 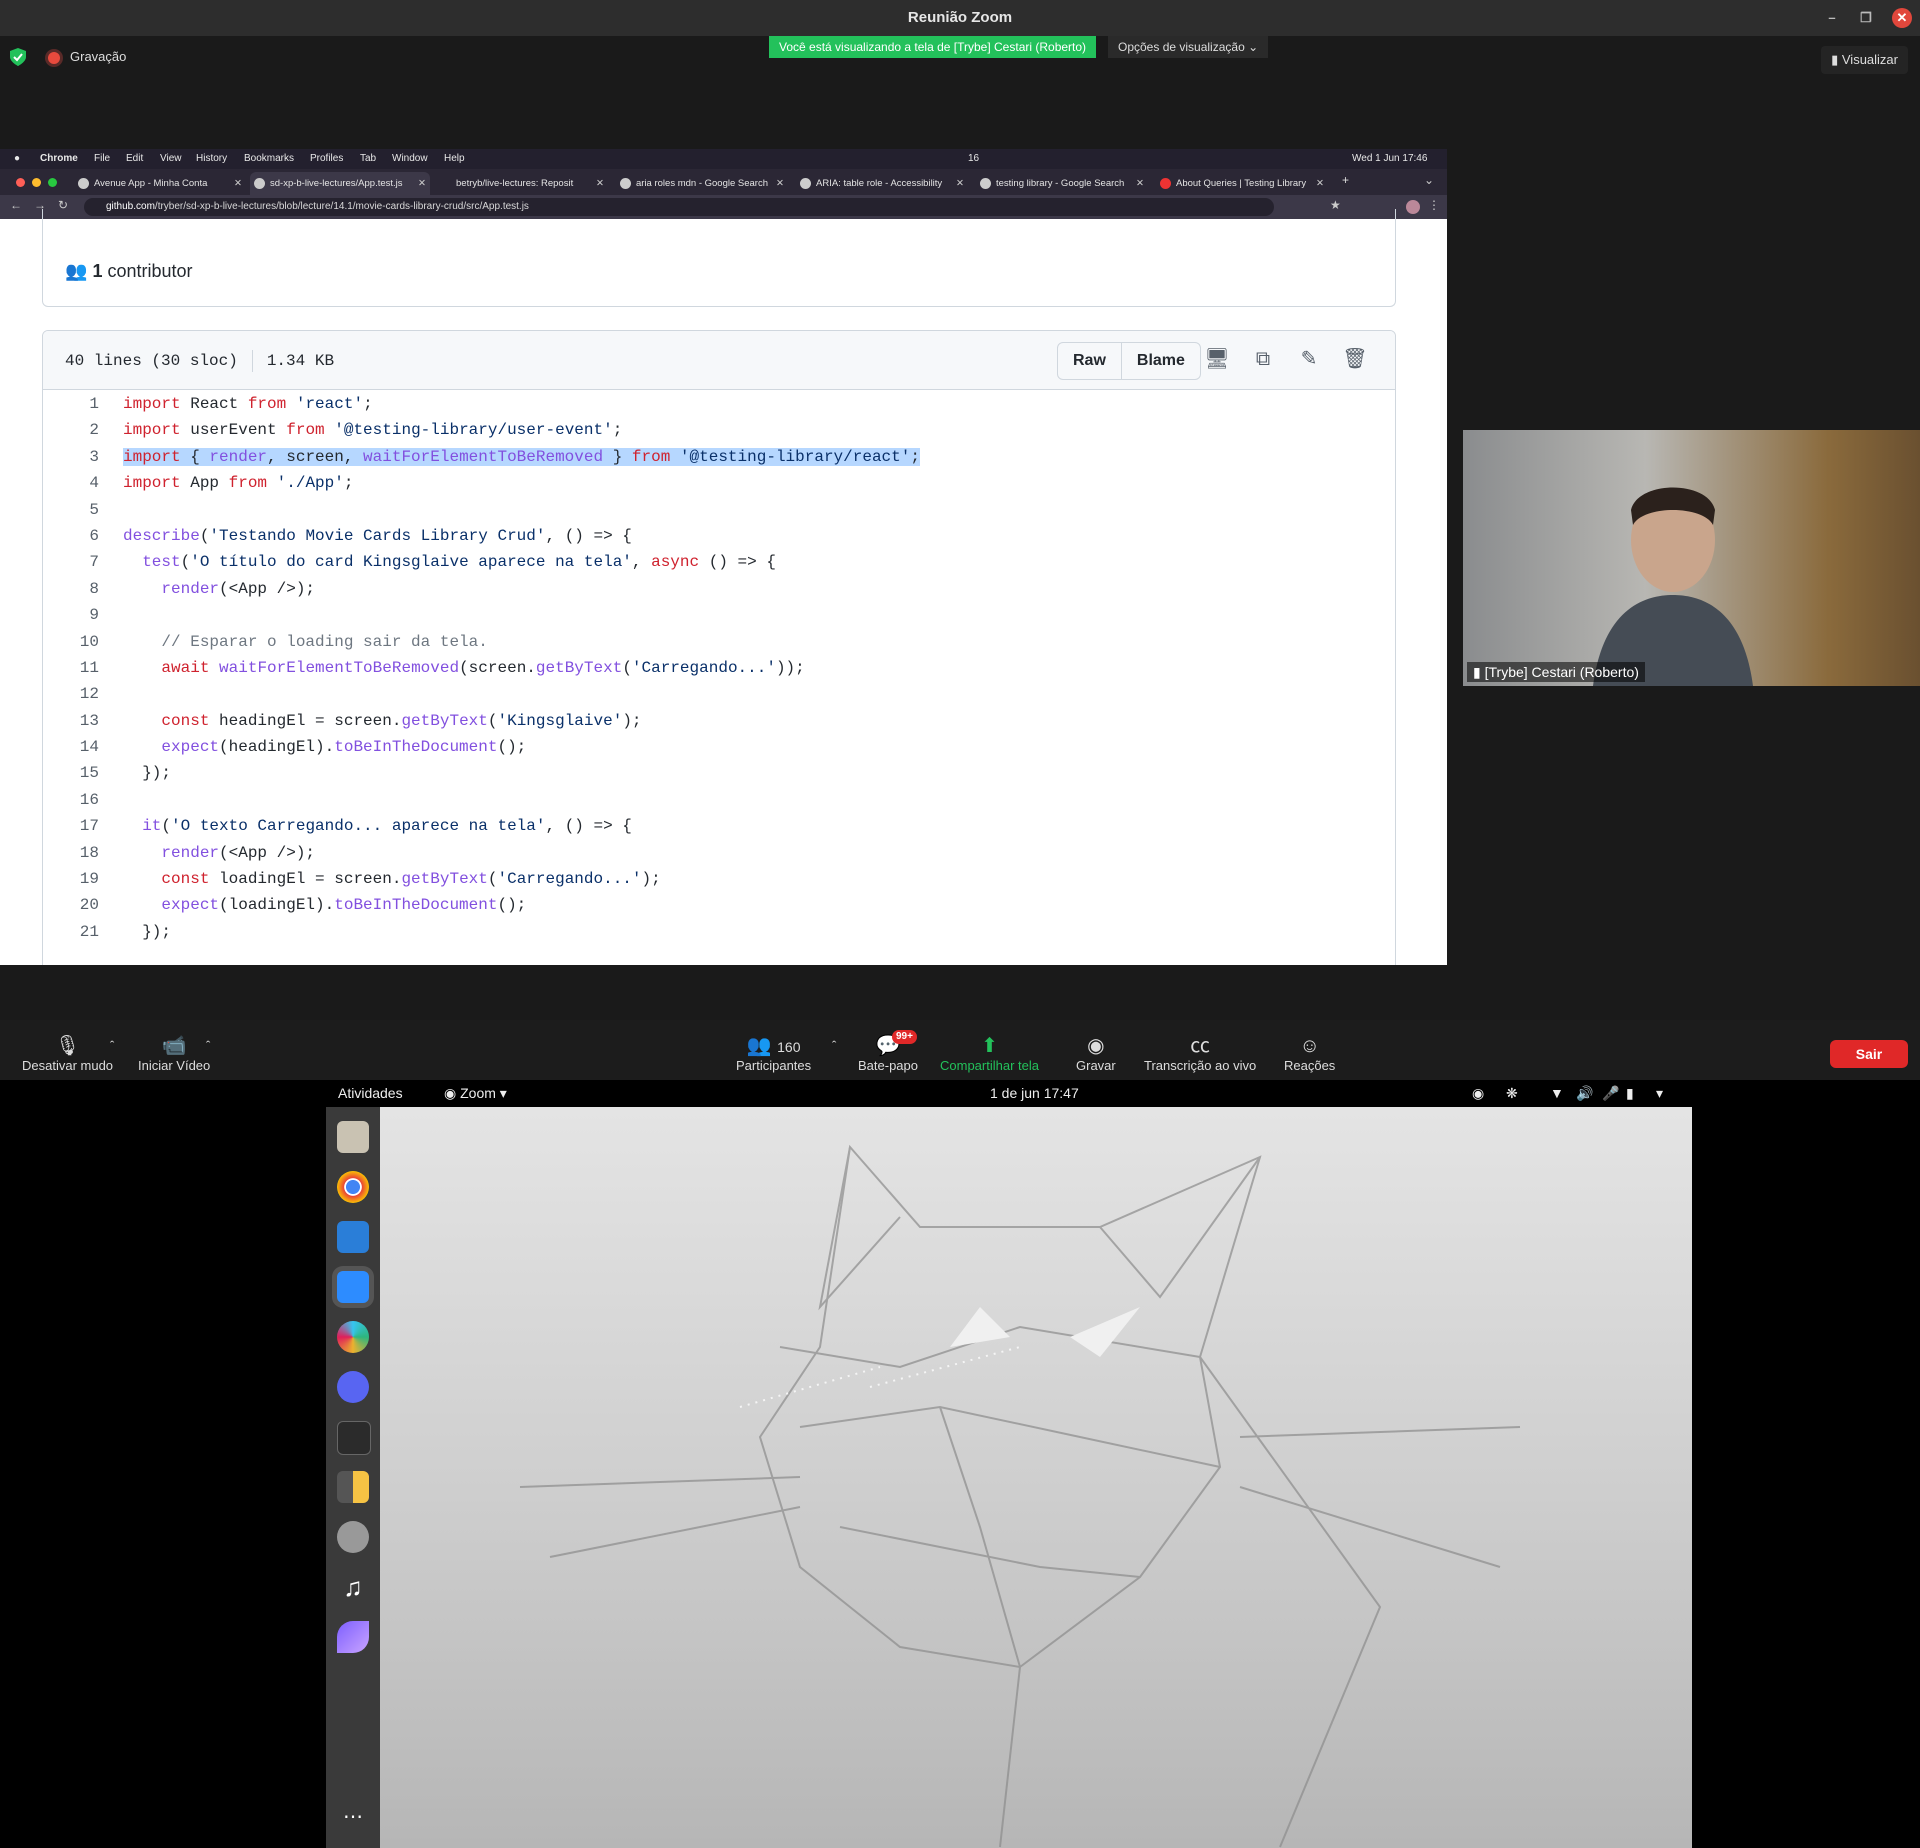 I want to click on menu-history: History, so click(x=211, y=159).